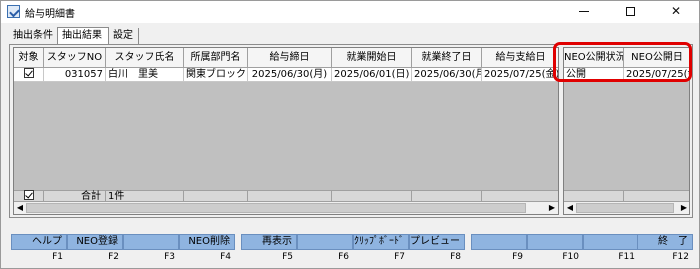 This screenshot has height=269, width=700. I want to click on f4-label: F4, so click(225, 257).